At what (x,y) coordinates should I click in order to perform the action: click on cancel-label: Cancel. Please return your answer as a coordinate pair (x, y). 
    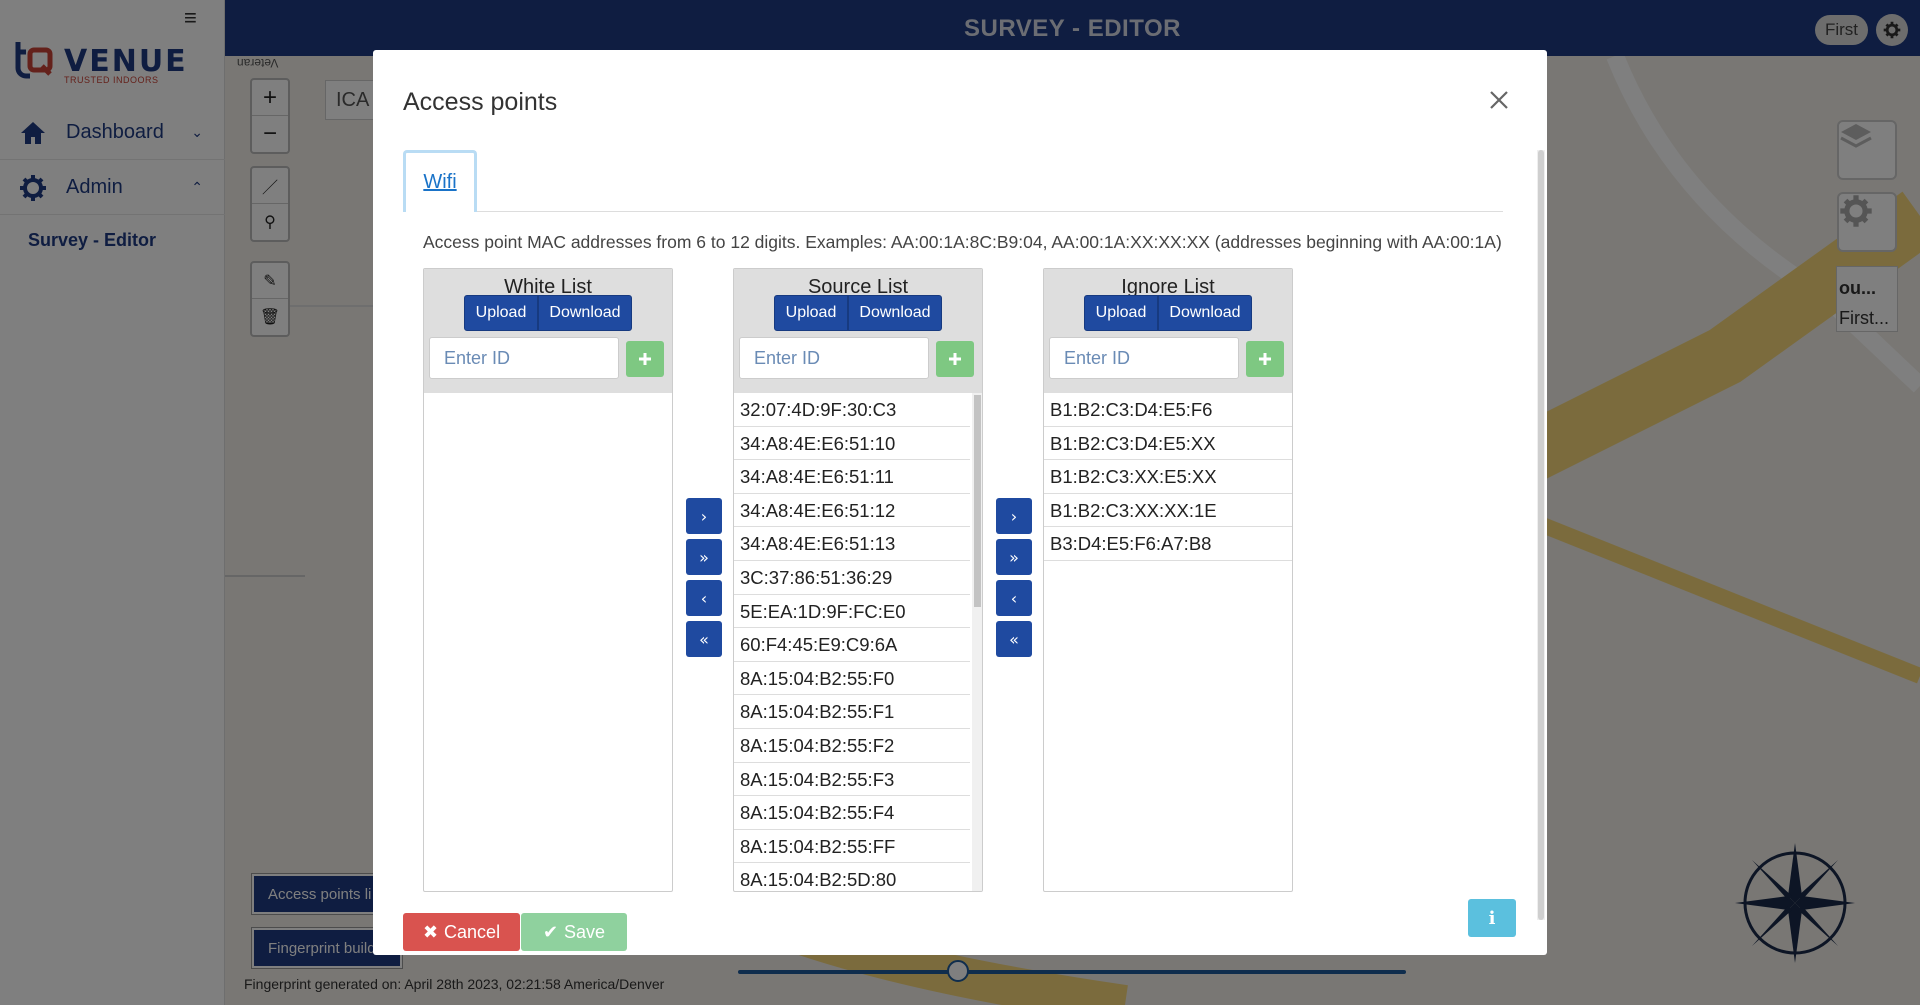
    Looking at the image, I should click on (472, 931).